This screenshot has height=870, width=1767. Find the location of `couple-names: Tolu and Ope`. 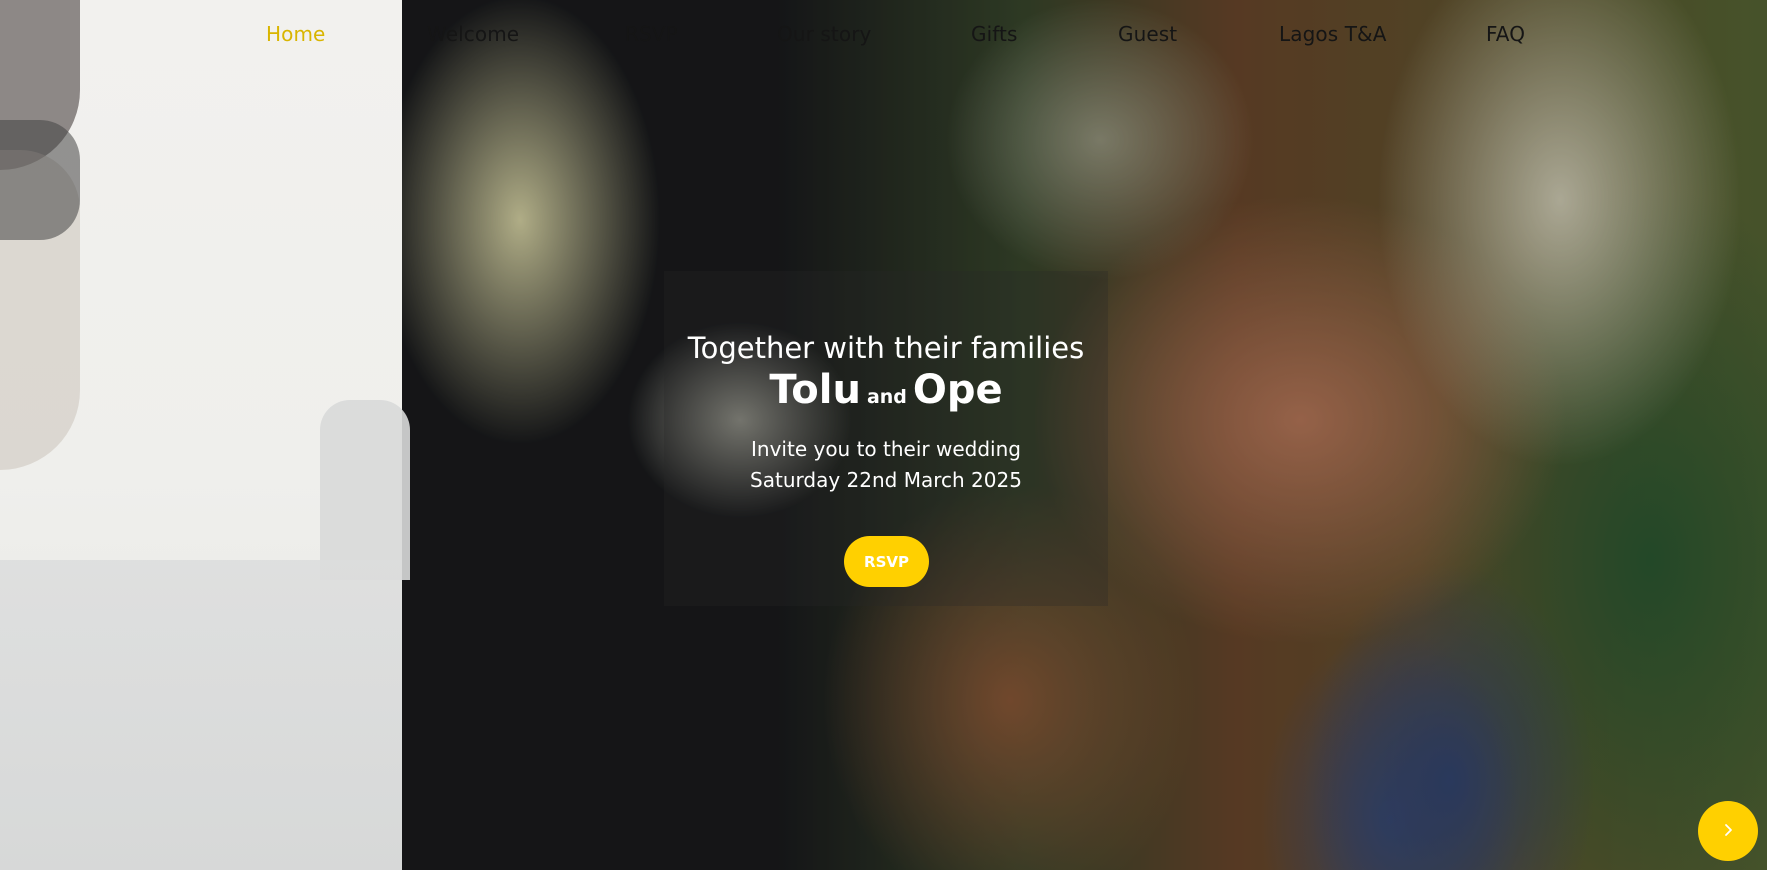

couple-names: Tolu and Ope is located at coordinates (886, 390).